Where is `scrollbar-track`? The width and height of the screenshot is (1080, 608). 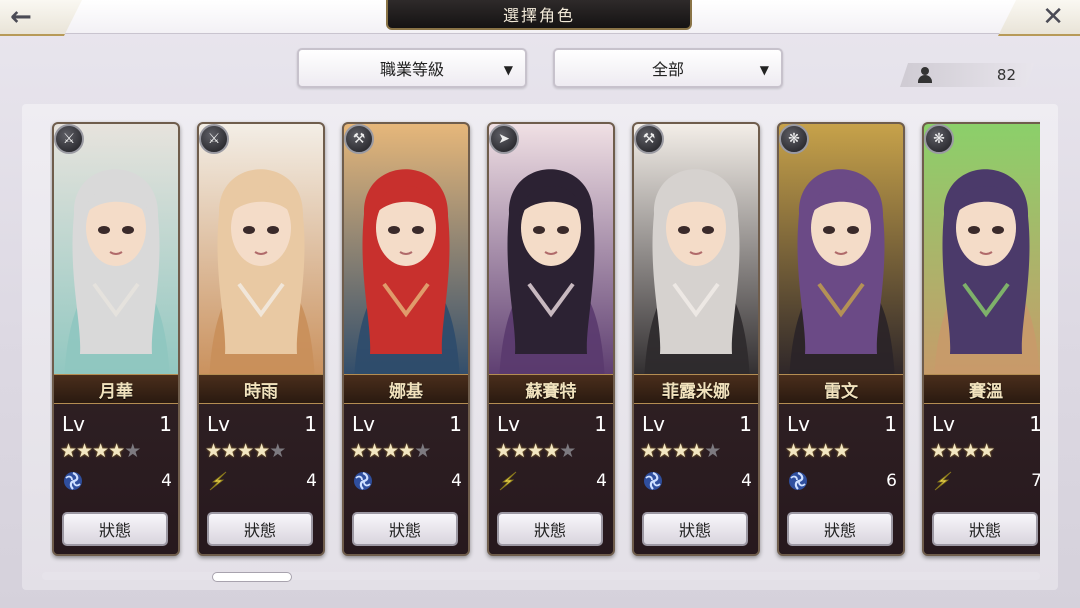 scrollbar-track is located at coordinates (541, 576).